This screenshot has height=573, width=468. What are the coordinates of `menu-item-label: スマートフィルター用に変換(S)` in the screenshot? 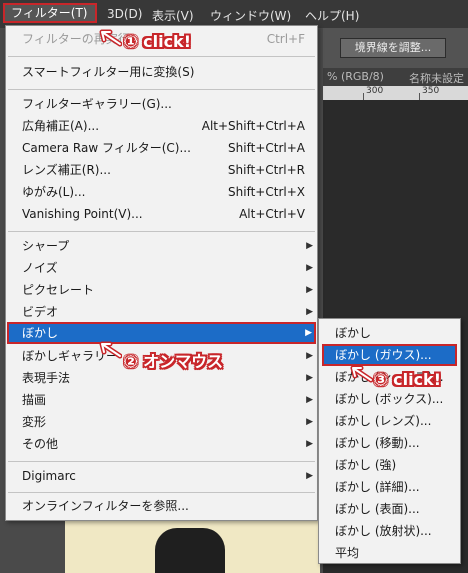 It's located at (108, 72).